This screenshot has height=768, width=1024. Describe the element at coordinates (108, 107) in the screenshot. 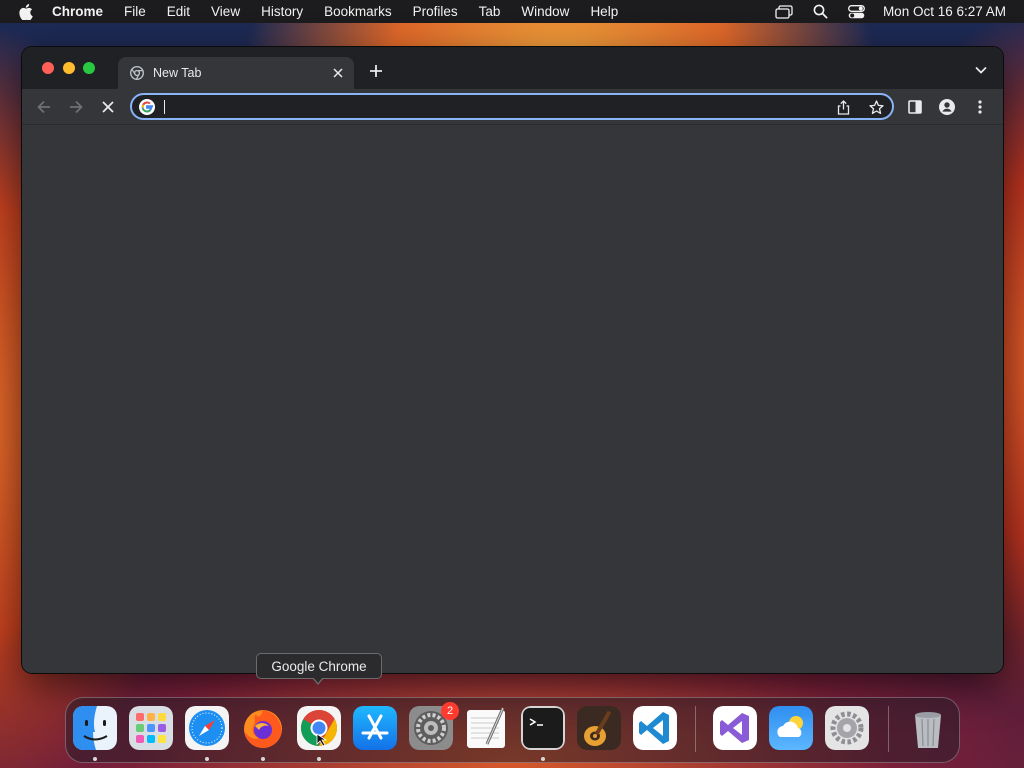

I see `stop-loading-icon` at that location.